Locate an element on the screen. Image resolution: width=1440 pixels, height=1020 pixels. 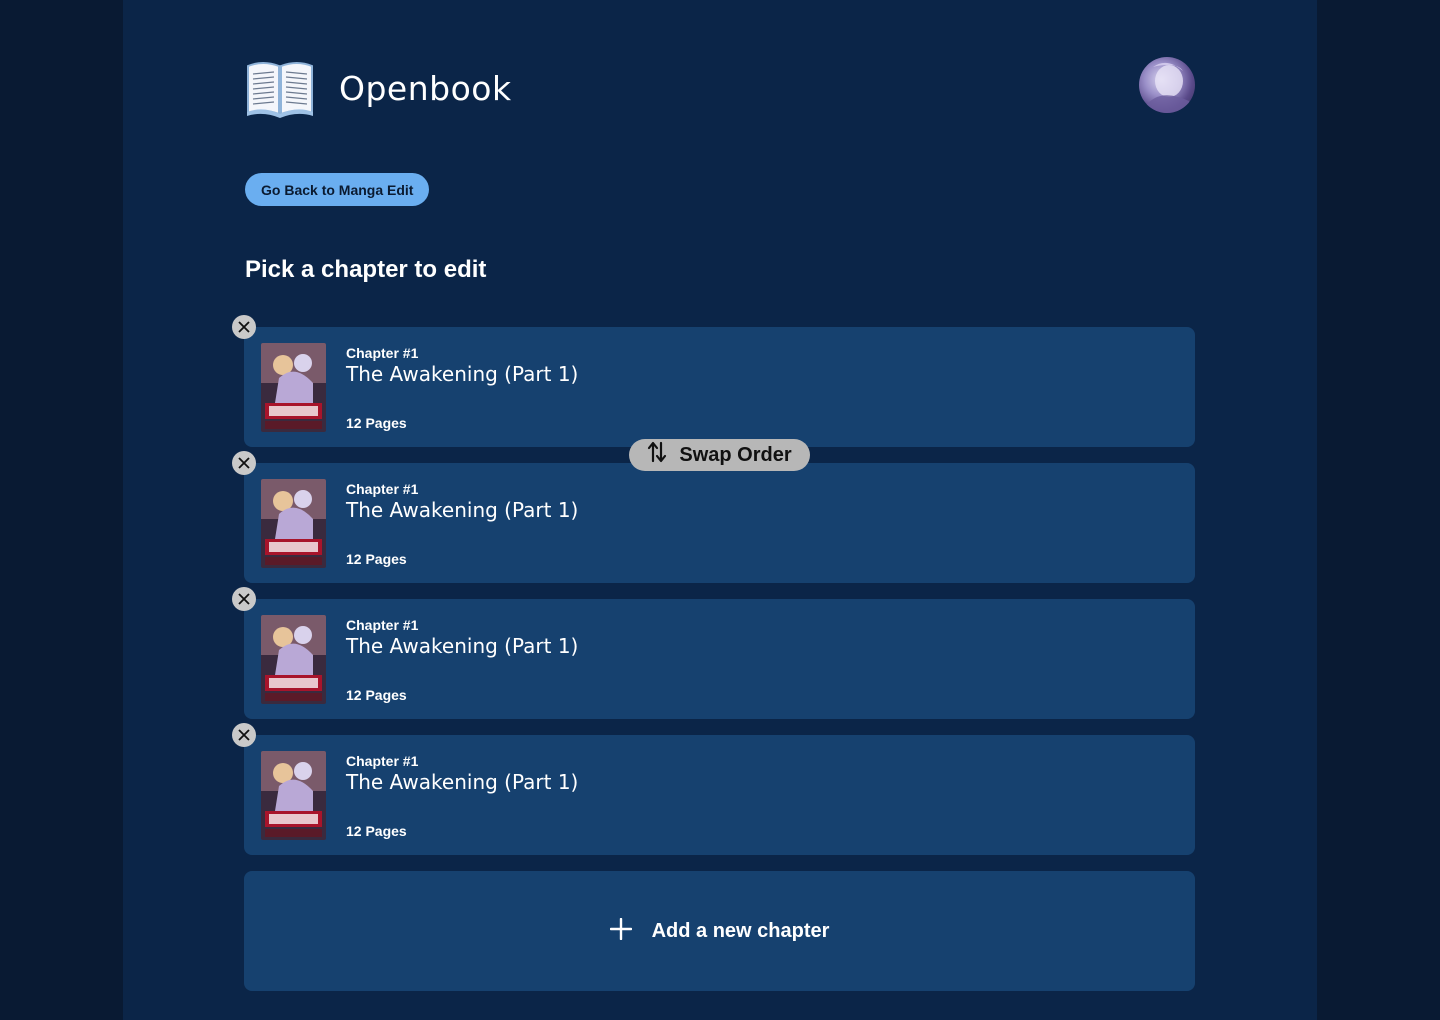
back-to-manga-edit-button: Go Back to Manga Edit is located at coordinates (337, 189).